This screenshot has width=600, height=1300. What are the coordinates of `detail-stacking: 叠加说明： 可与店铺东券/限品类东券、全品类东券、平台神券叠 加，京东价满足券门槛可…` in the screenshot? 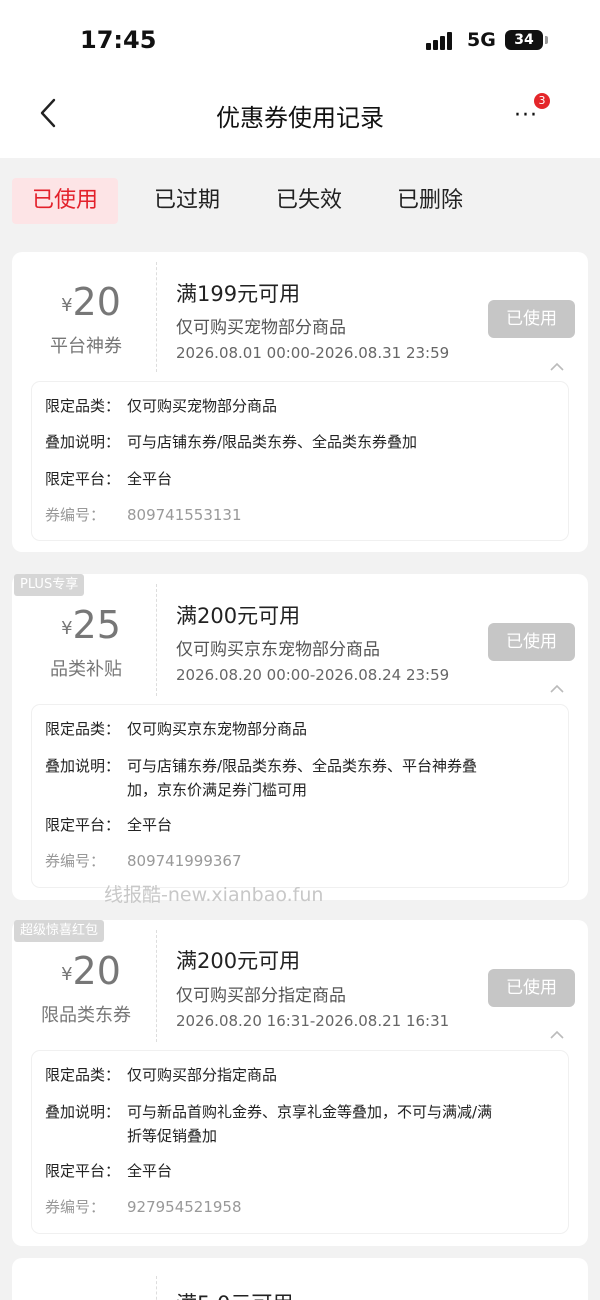 It's located at (261, 778).